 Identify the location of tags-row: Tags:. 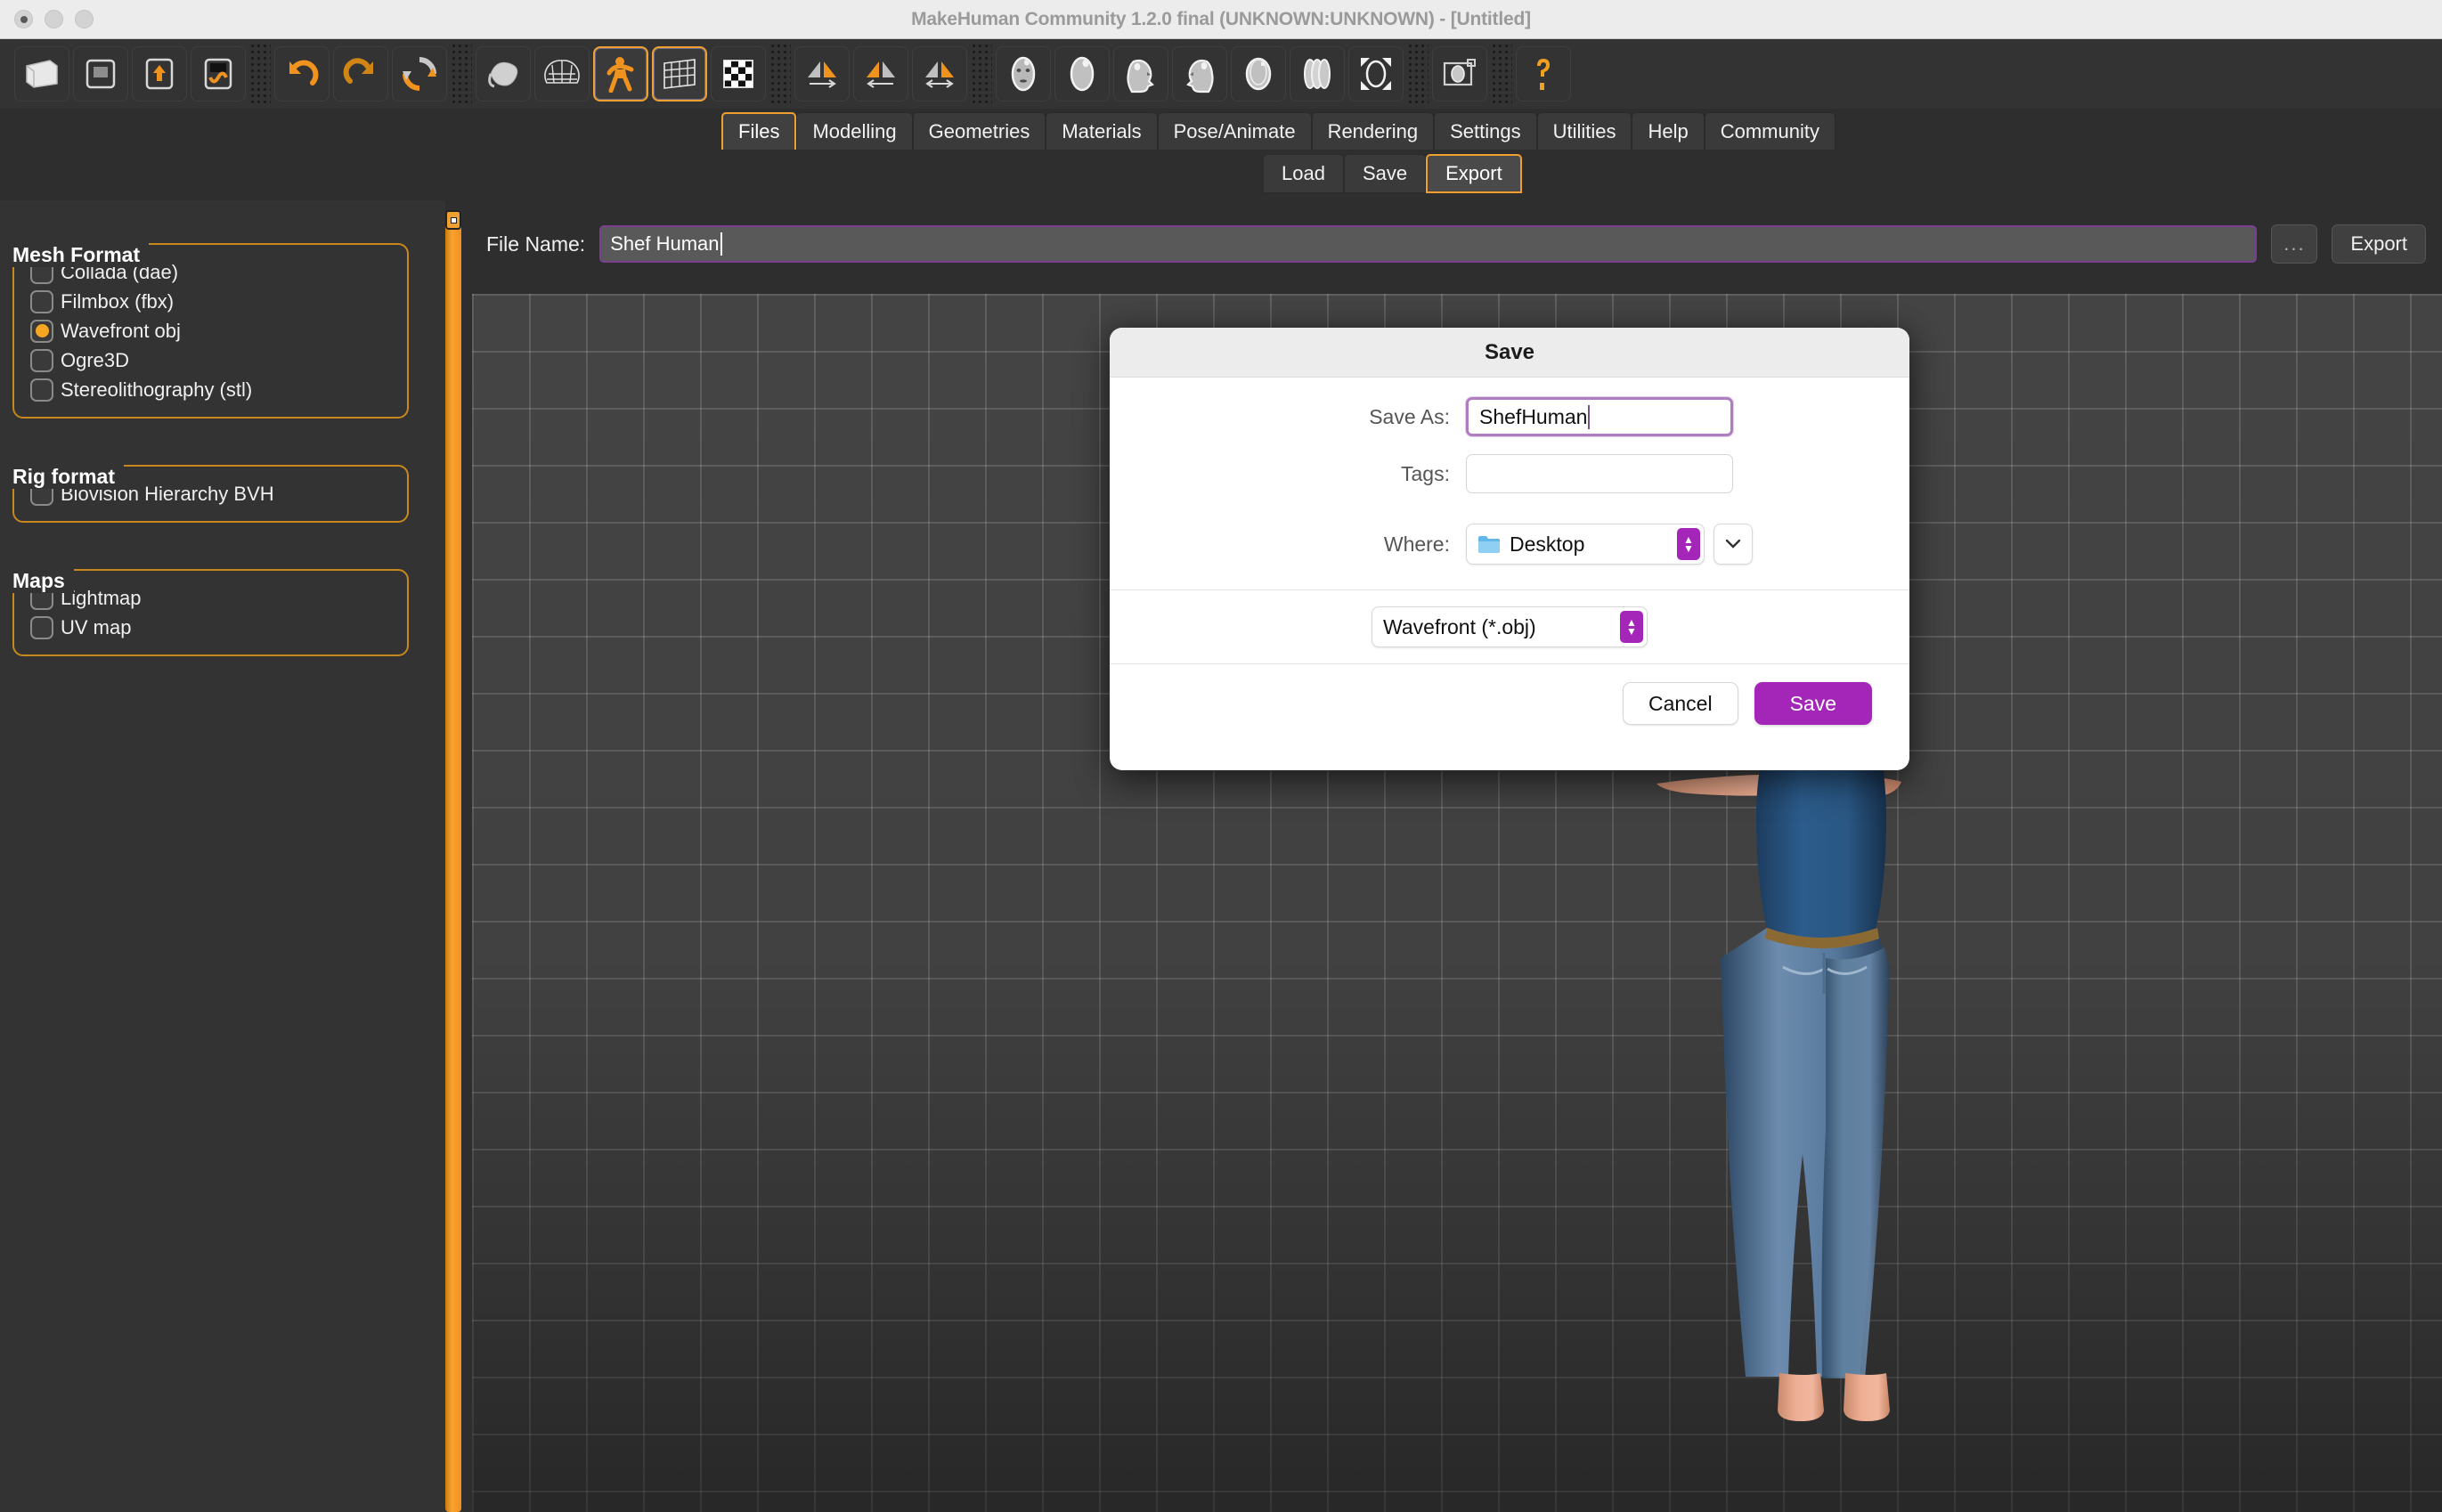
(1509, 473).